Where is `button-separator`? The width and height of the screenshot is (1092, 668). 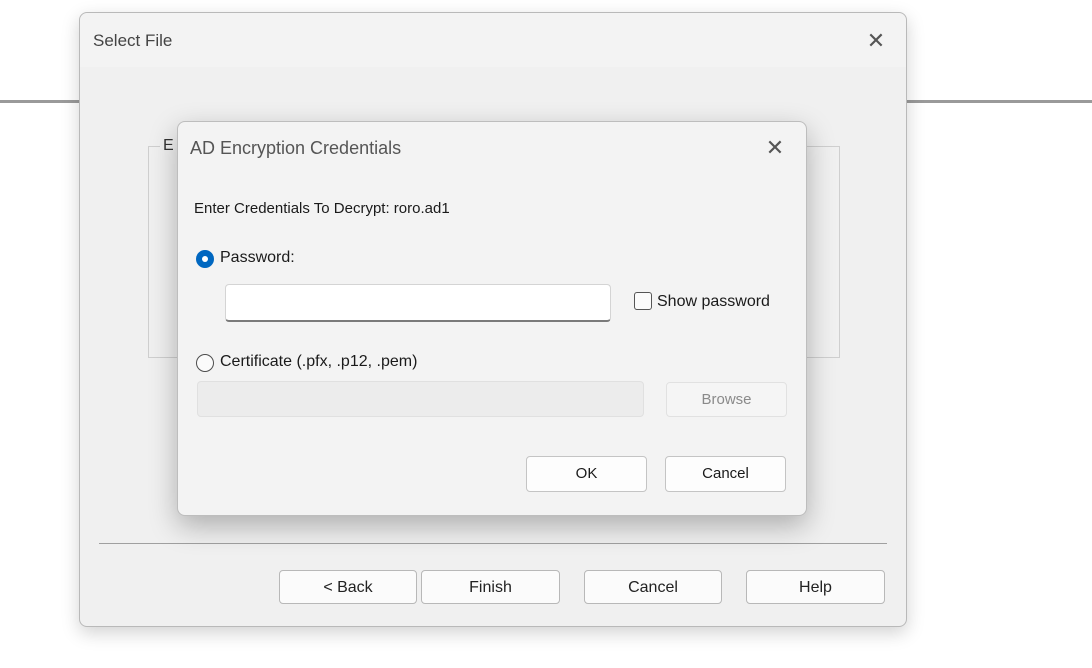
button-separator is located at coordinates (493, 543).